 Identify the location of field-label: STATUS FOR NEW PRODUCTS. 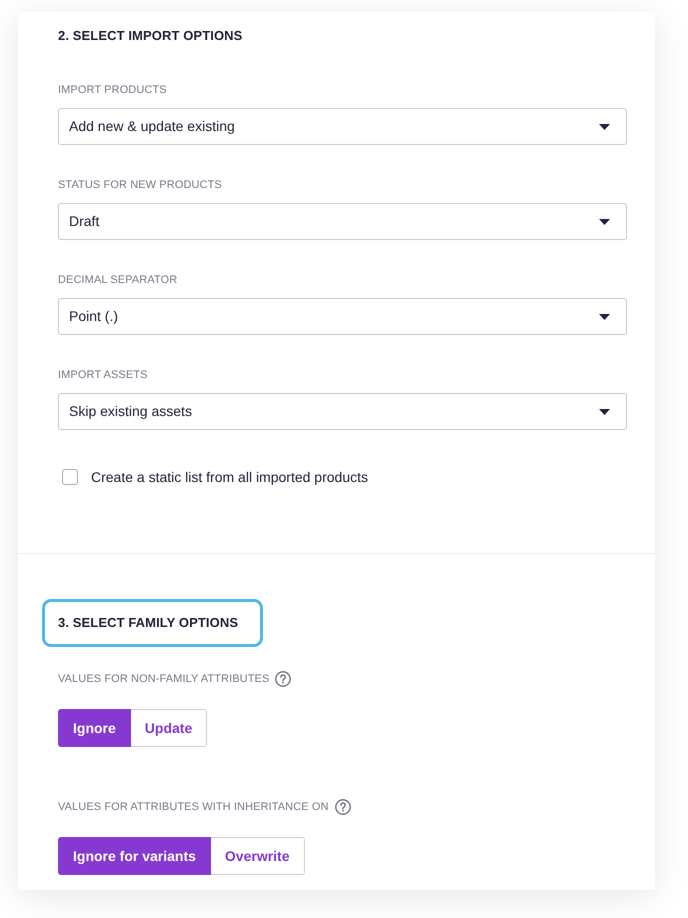
(140, 185).